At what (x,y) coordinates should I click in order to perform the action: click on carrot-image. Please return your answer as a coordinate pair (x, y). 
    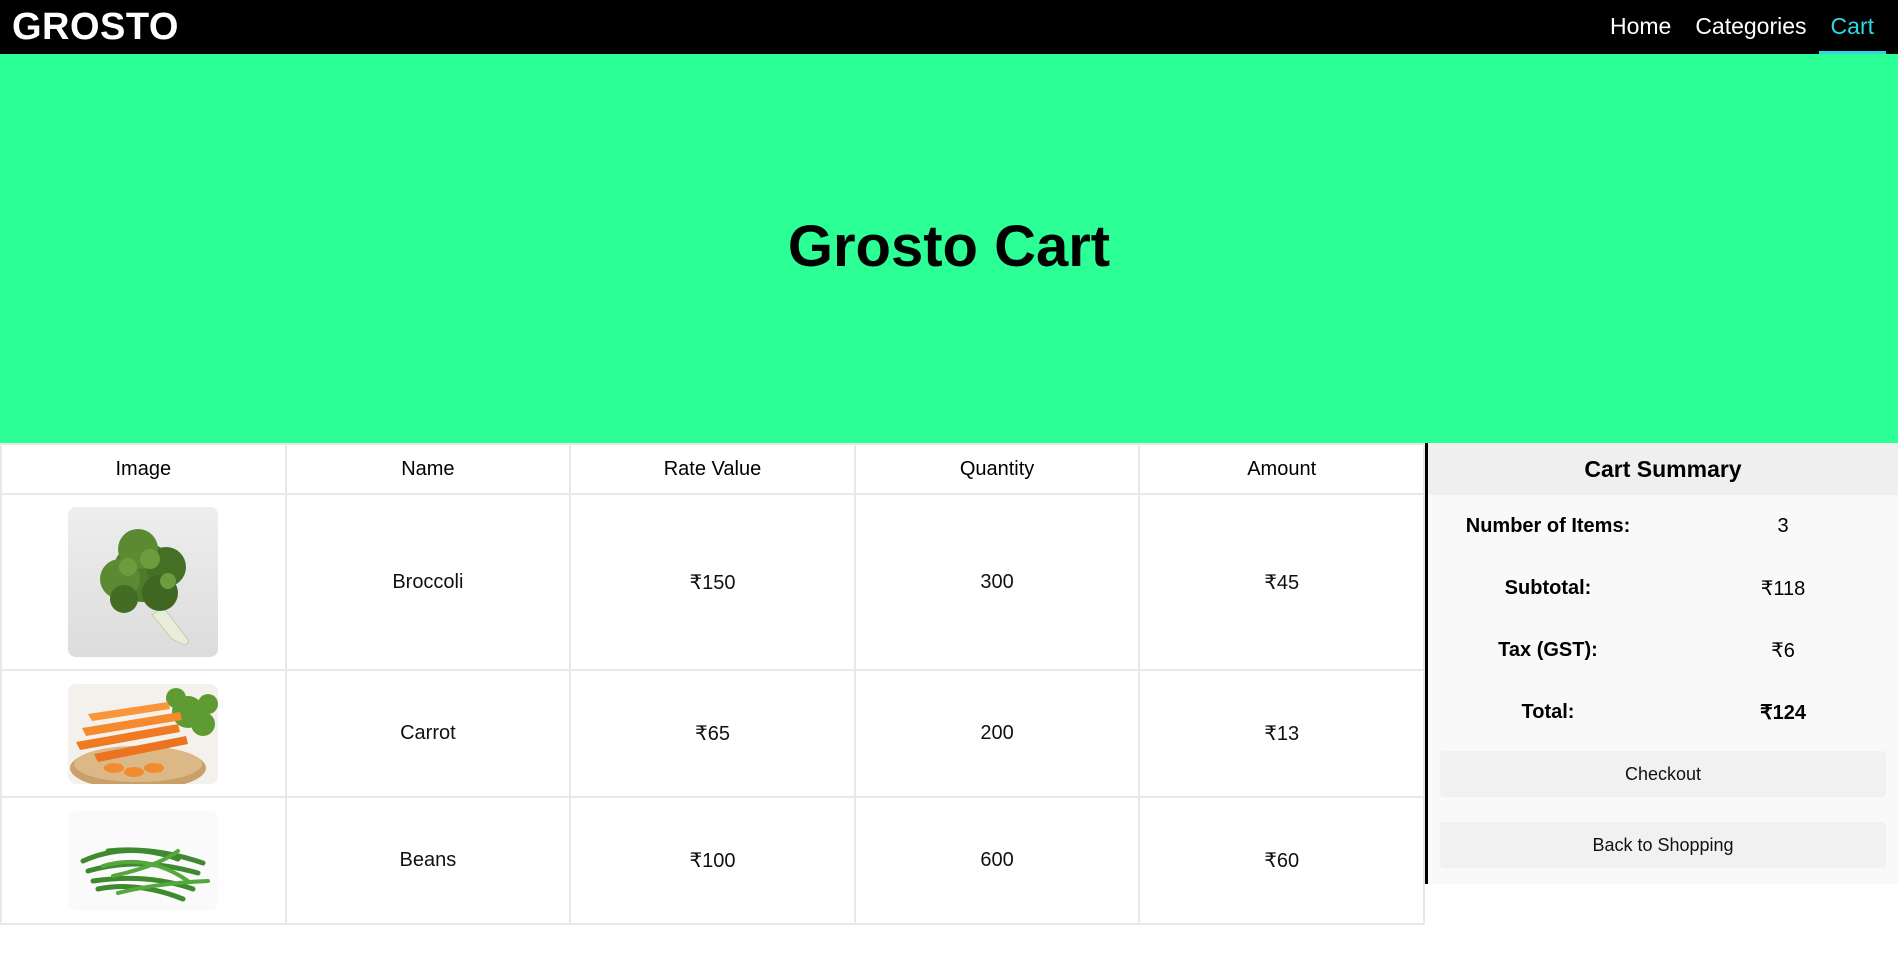
    Looking at the image, I should click on (143, 733).